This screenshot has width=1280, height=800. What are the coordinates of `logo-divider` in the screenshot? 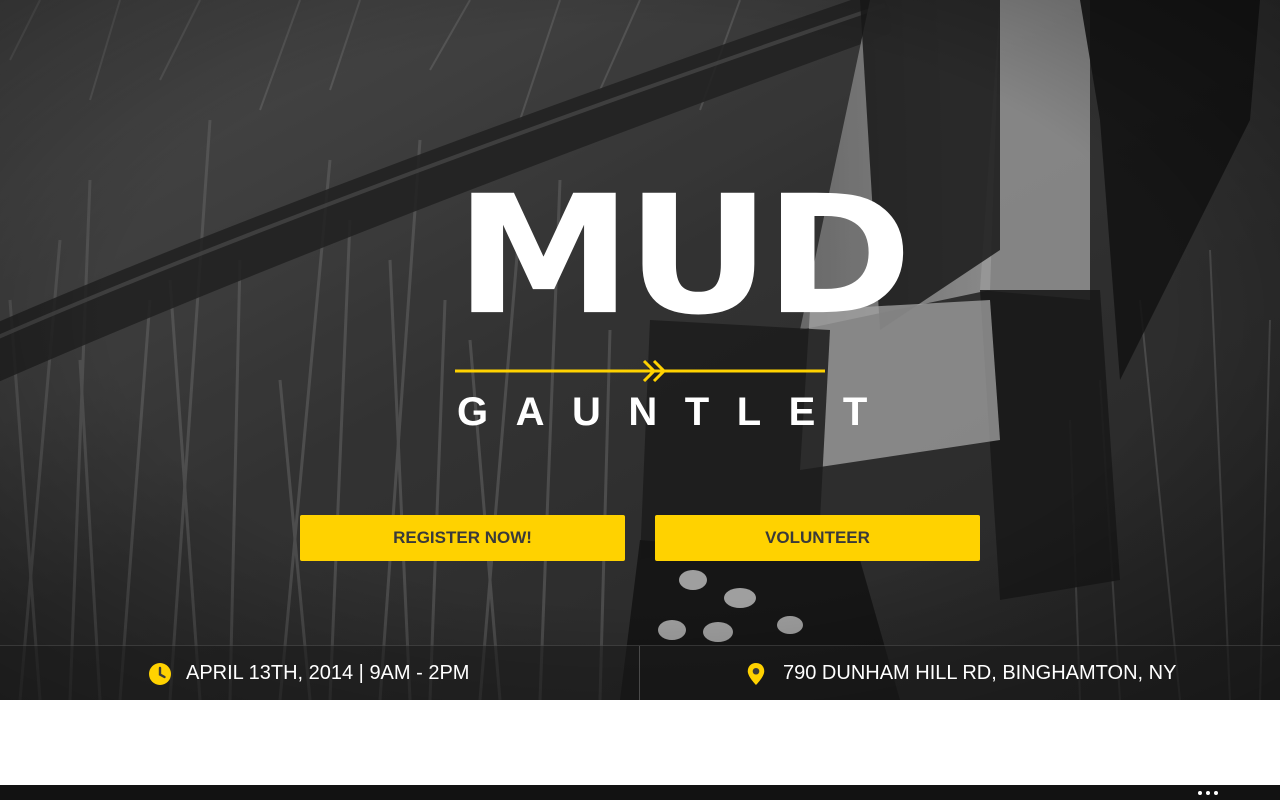 It's located at (640, 371).